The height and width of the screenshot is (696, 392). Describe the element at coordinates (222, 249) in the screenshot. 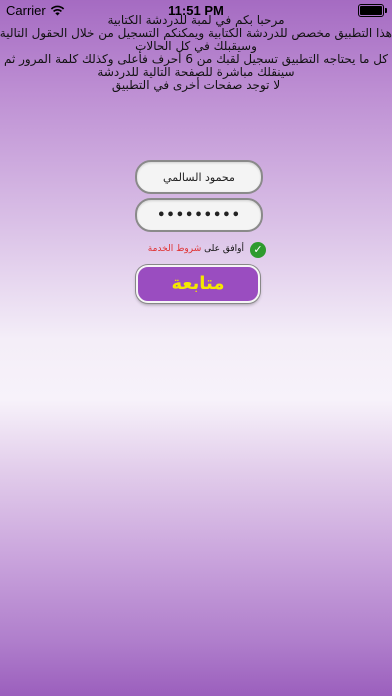

I see `terms-prefix: أوافق على` at that location.